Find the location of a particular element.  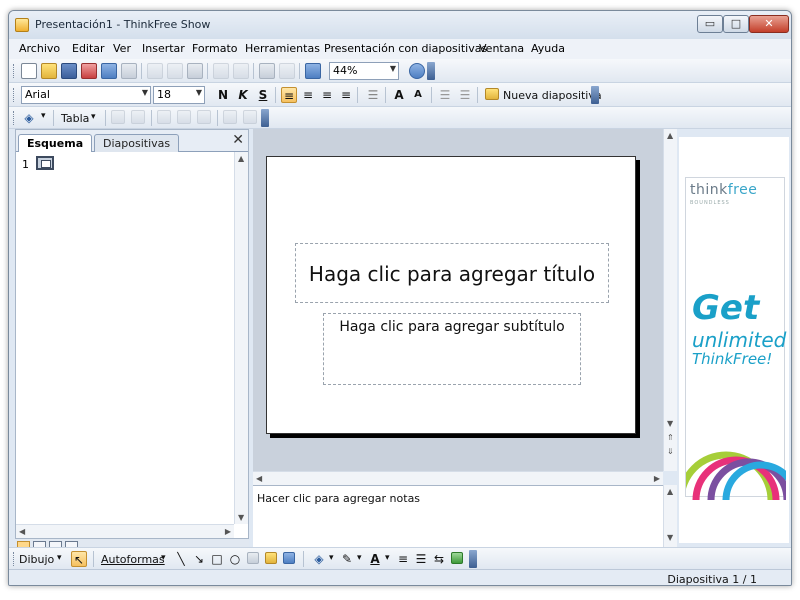

canvas-vertical-scrollbar: ▲ ▼ ⇑ ⇓ is located at coordinates (670, 300).